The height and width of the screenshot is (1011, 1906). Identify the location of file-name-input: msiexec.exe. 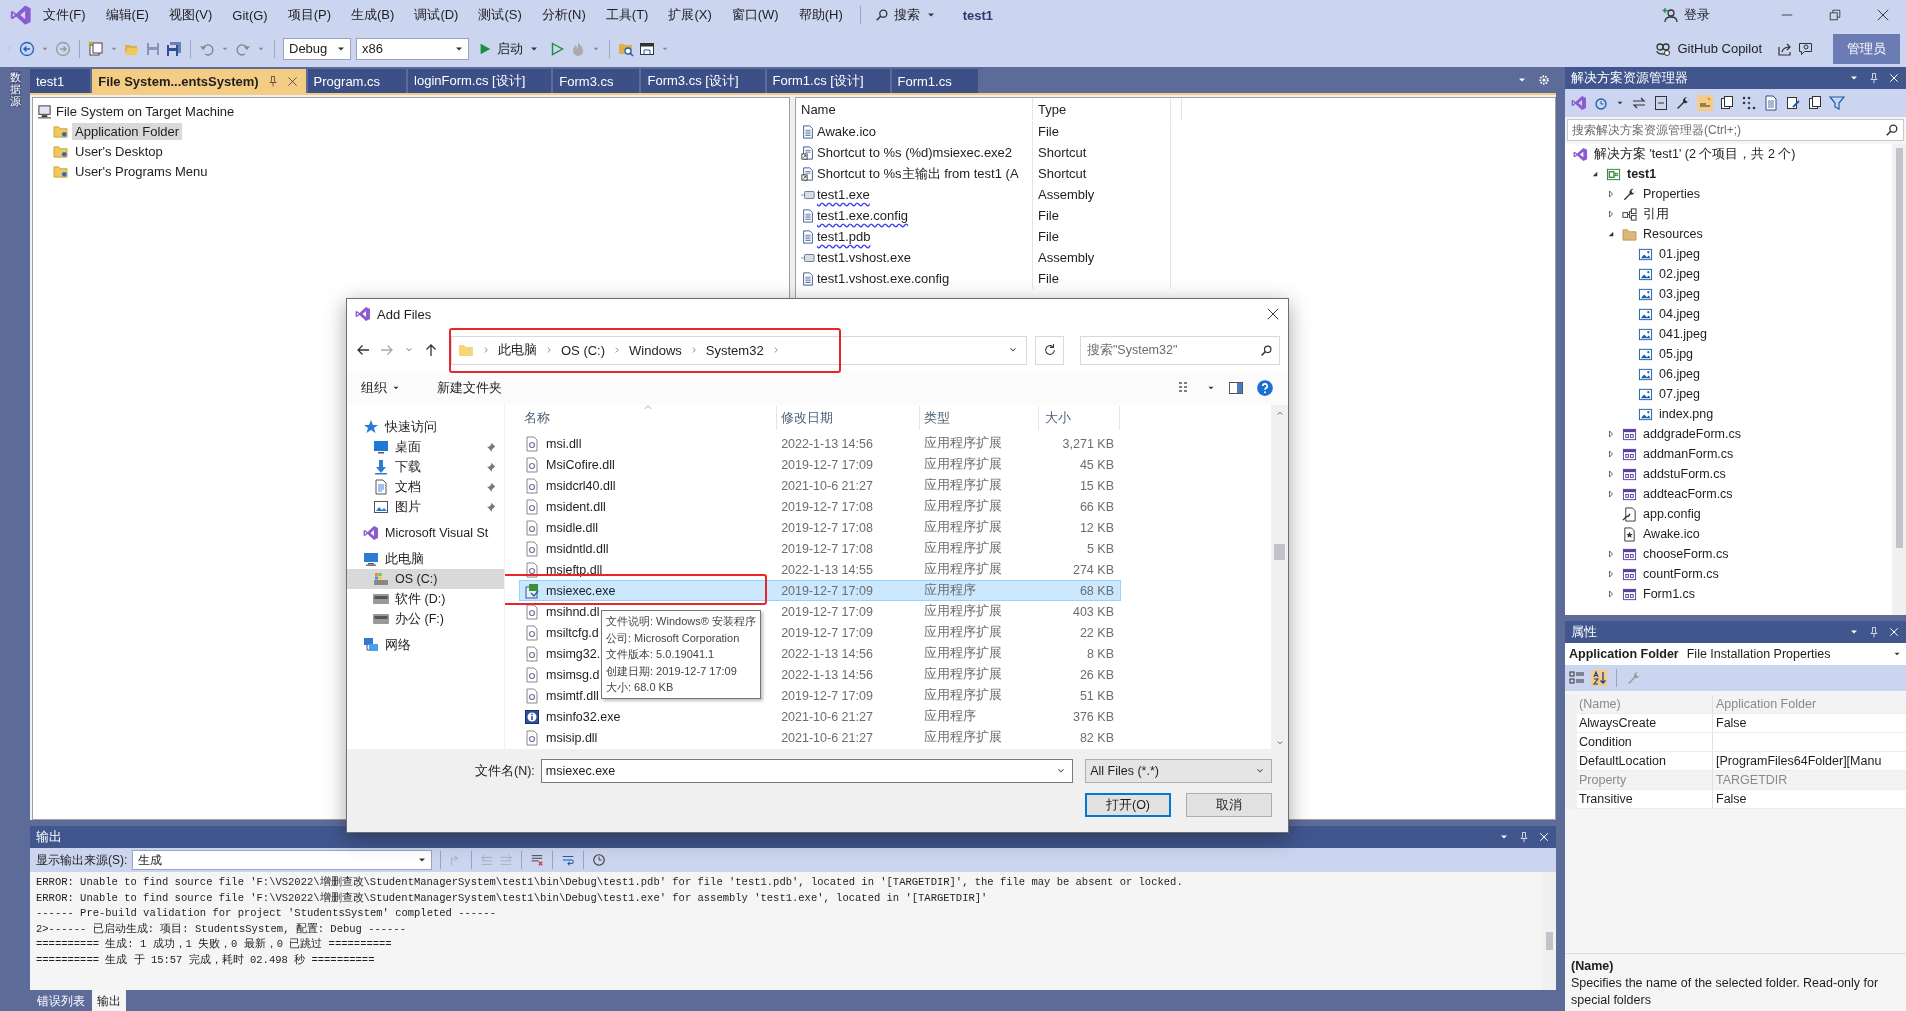
(800, 771).